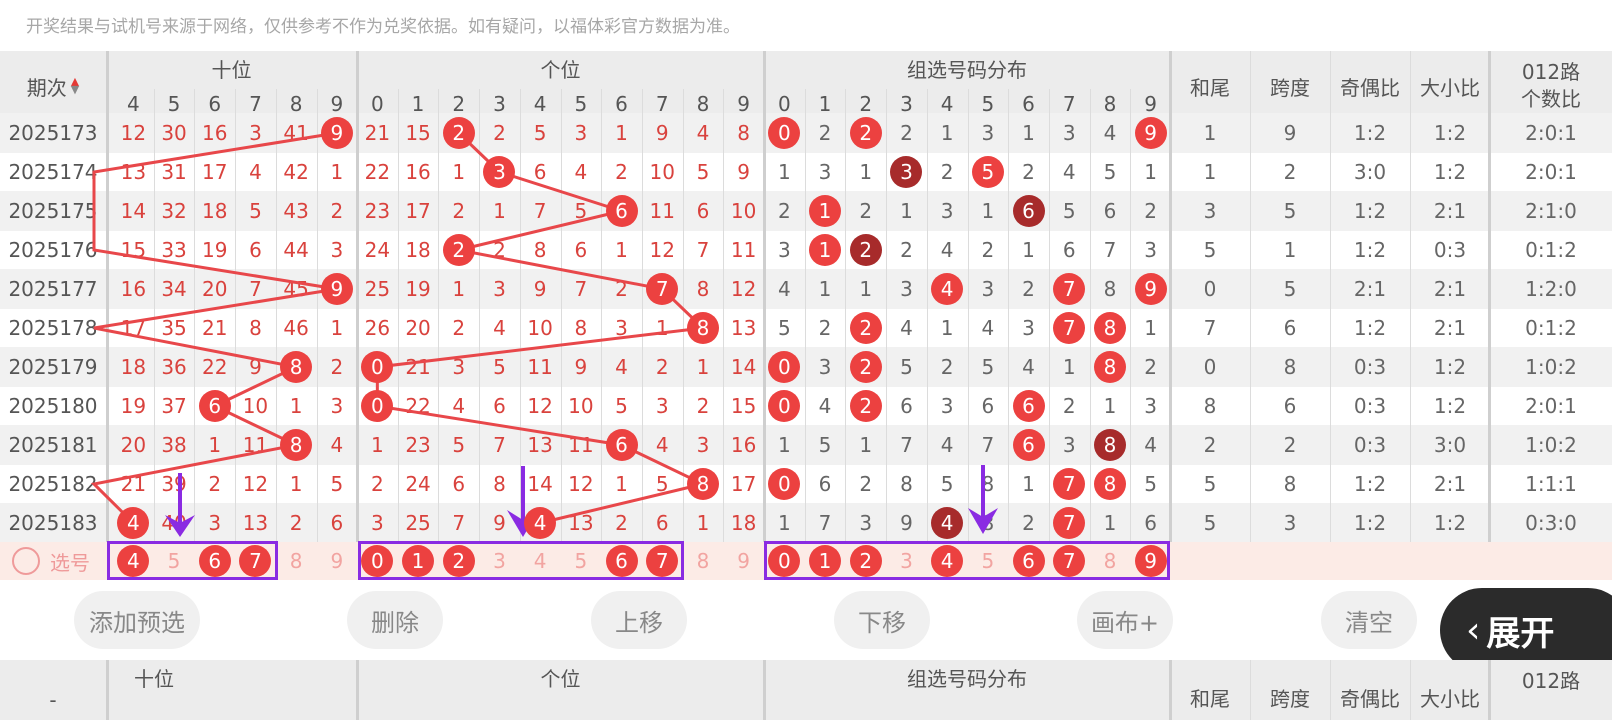 The width and height of the screenshot is (1612, 720). What do you see at coordinates (662, 289) in the screenshot?
I see `units-hit-ball: 7` at bounding box center [662, 289].